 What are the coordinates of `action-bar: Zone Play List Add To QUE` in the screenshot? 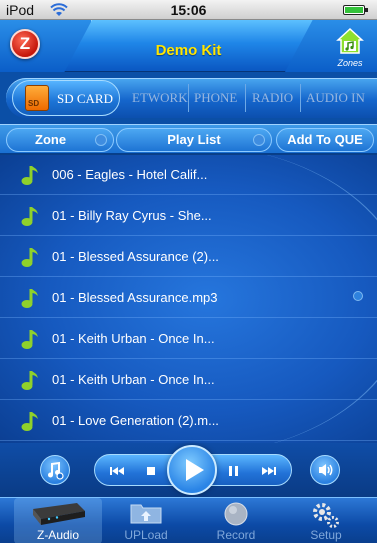 It's located at (188, 139).